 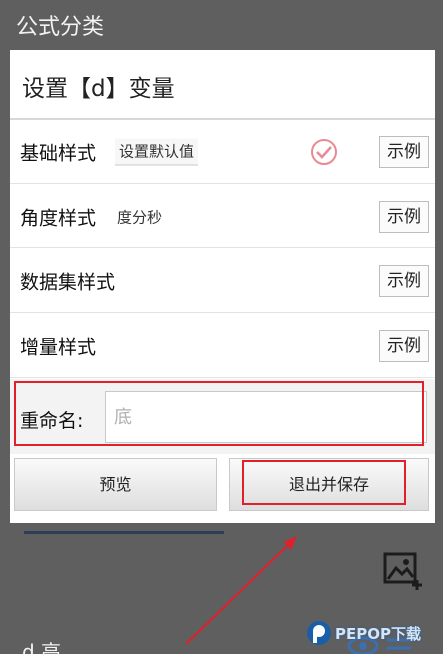 I want to click on background-item-label: d 高, so click(x=42, y=647).